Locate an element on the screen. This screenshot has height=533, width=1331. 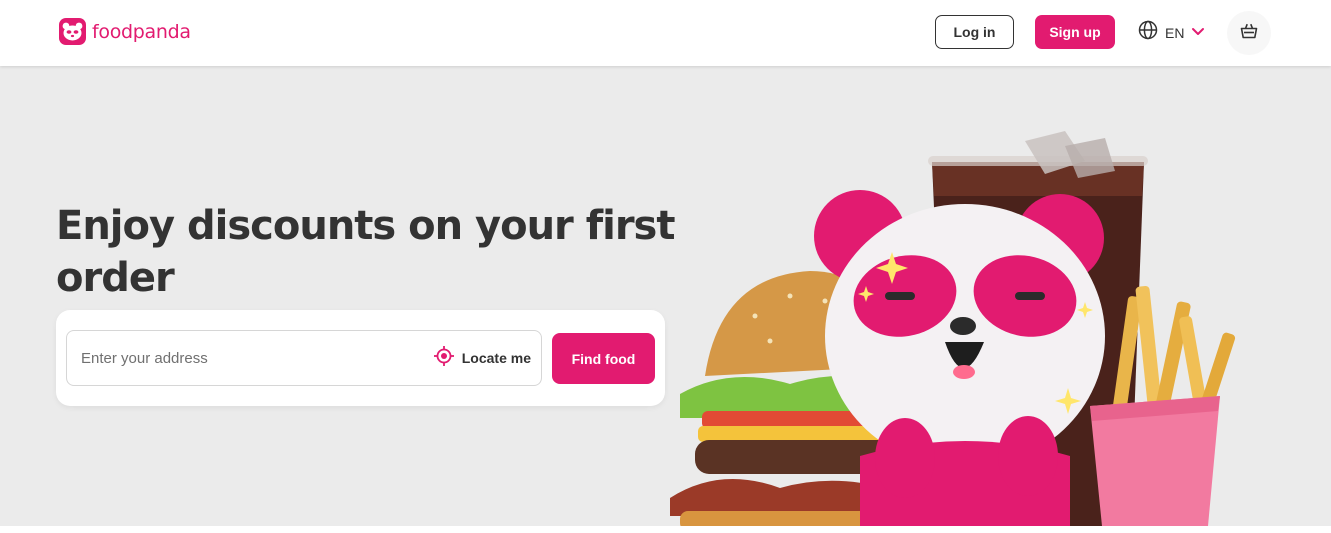
globe-icon is located at coordinates (1148, 32).